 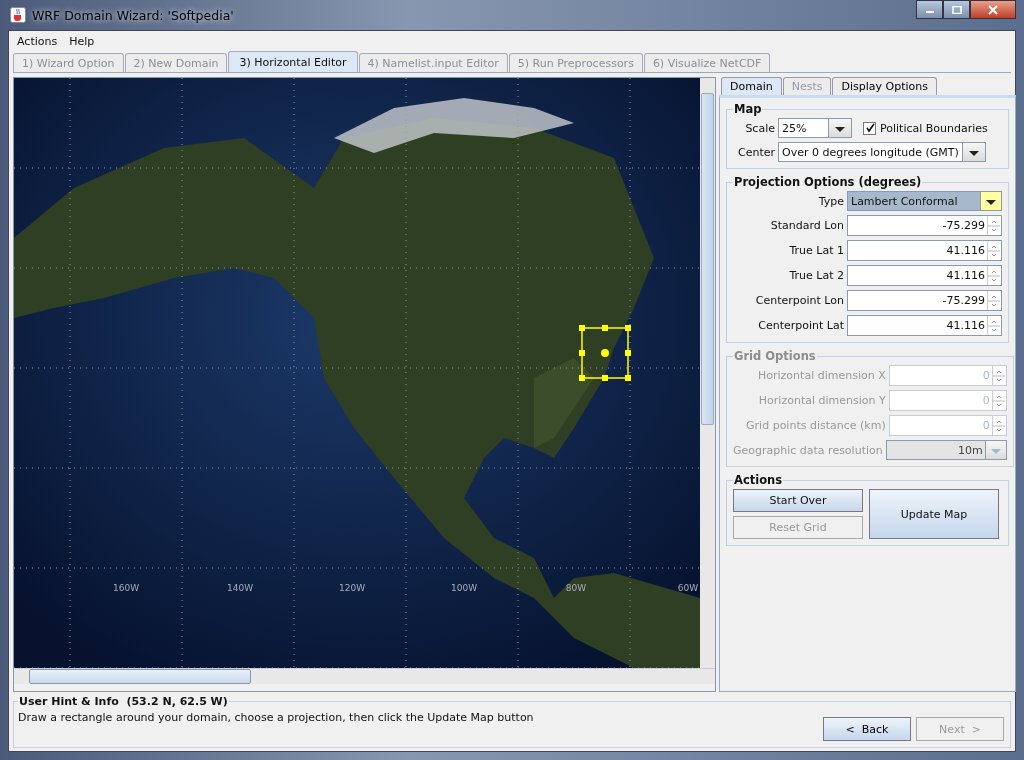 What do you see at coordinates (352, 588) in the screenshot?
I see `longitude-label: 120W` at bounding box center [352, 588].